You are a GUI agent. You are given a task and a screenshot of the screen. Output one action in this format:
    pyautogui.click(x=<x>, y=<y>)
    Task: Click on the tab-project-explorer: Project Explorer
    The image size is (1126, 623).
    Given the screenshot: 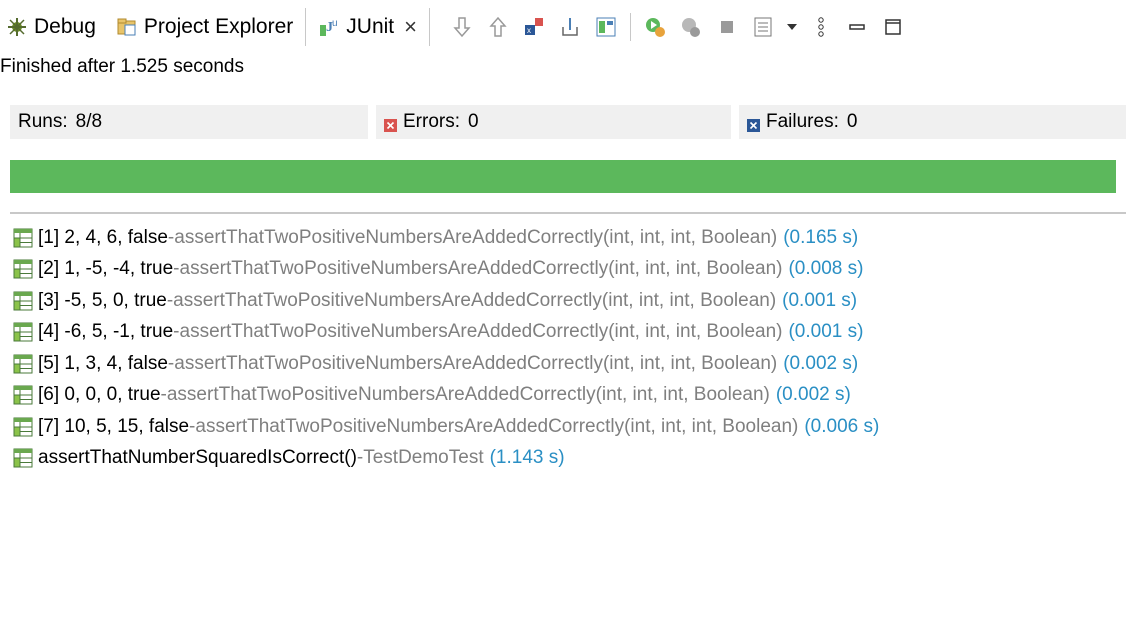 What is the action you would take?
    pyautogui.click(x=204, y=27)
    